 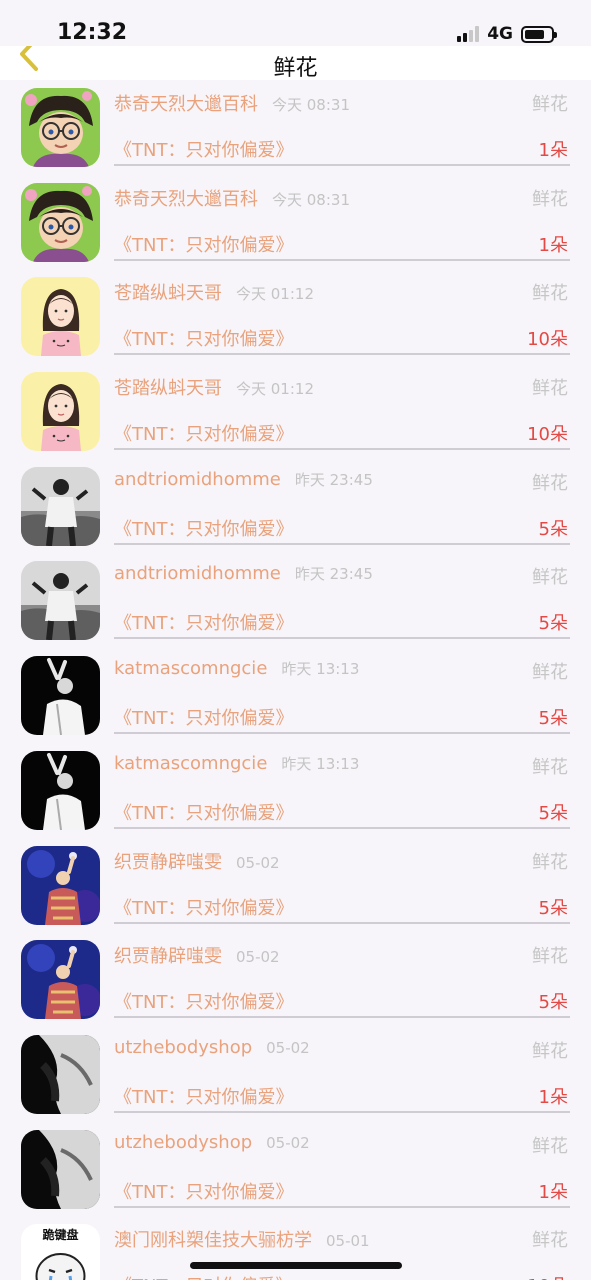 What do you see at coordinates (553, 150) in the screenshot?
I see `flower-count: 1朵` at bounding box center [553, 150].